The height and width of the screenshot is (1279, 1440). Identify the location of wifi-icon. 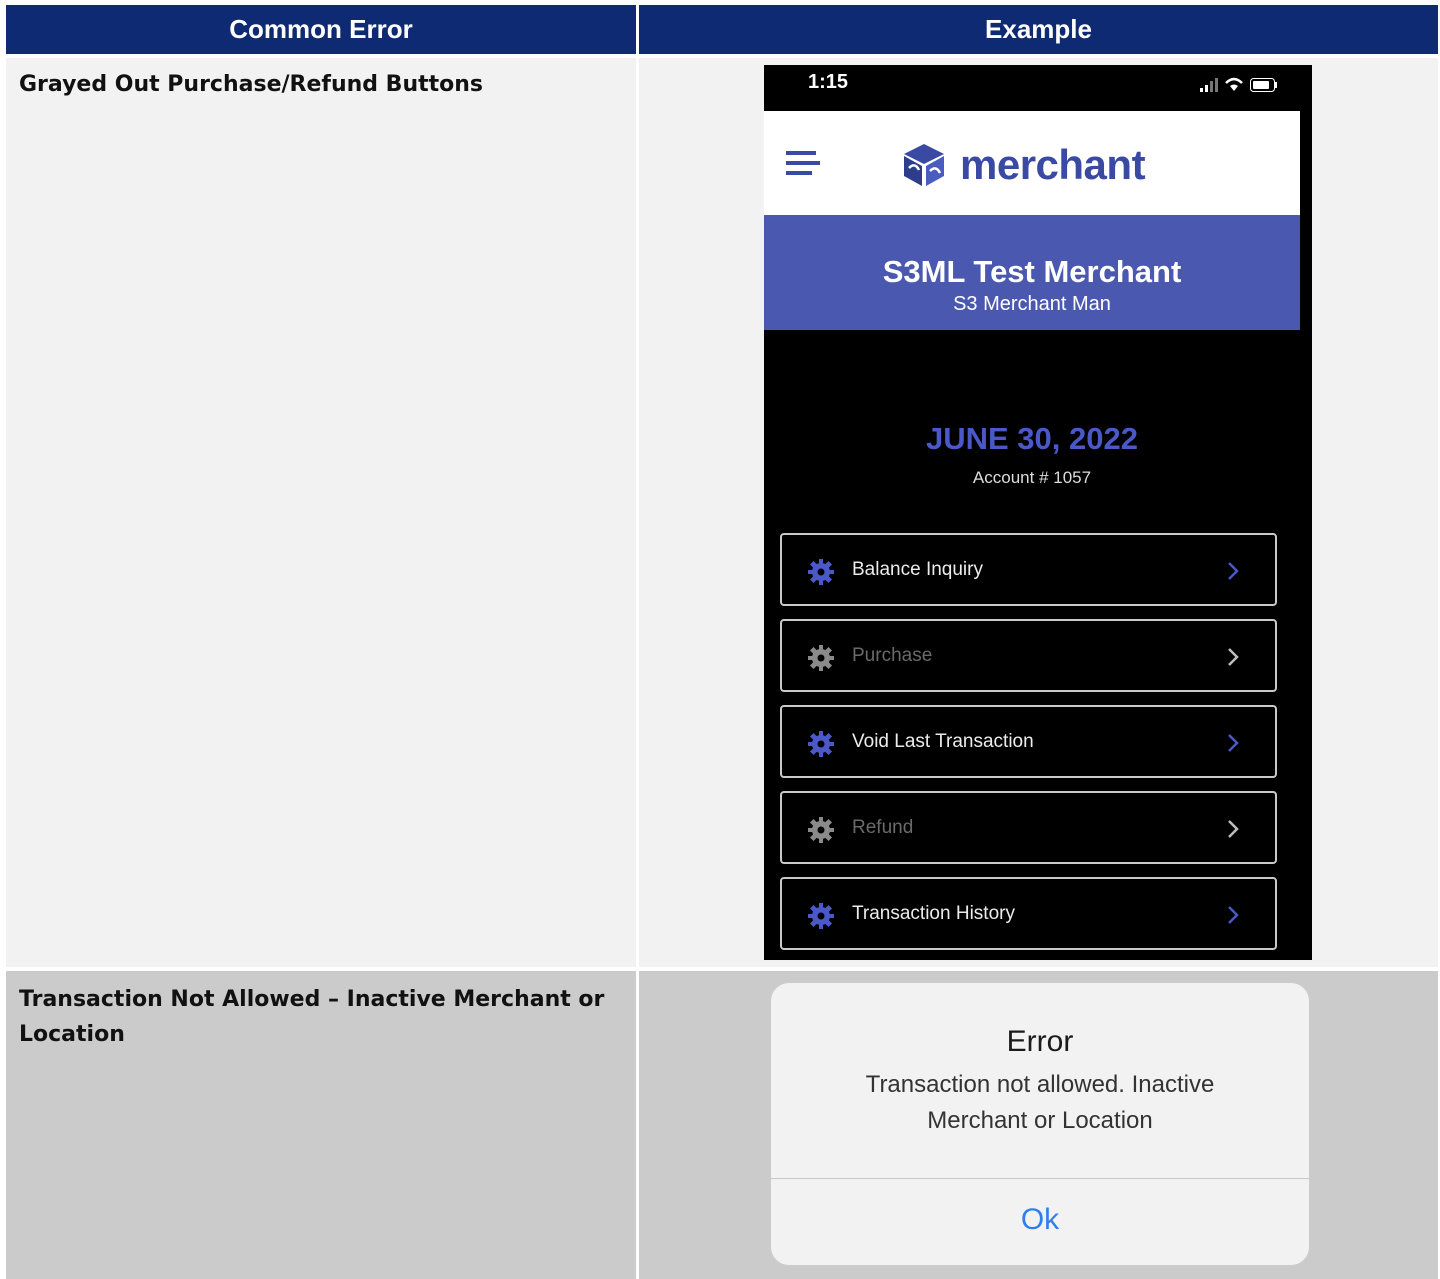
(1234, 84).